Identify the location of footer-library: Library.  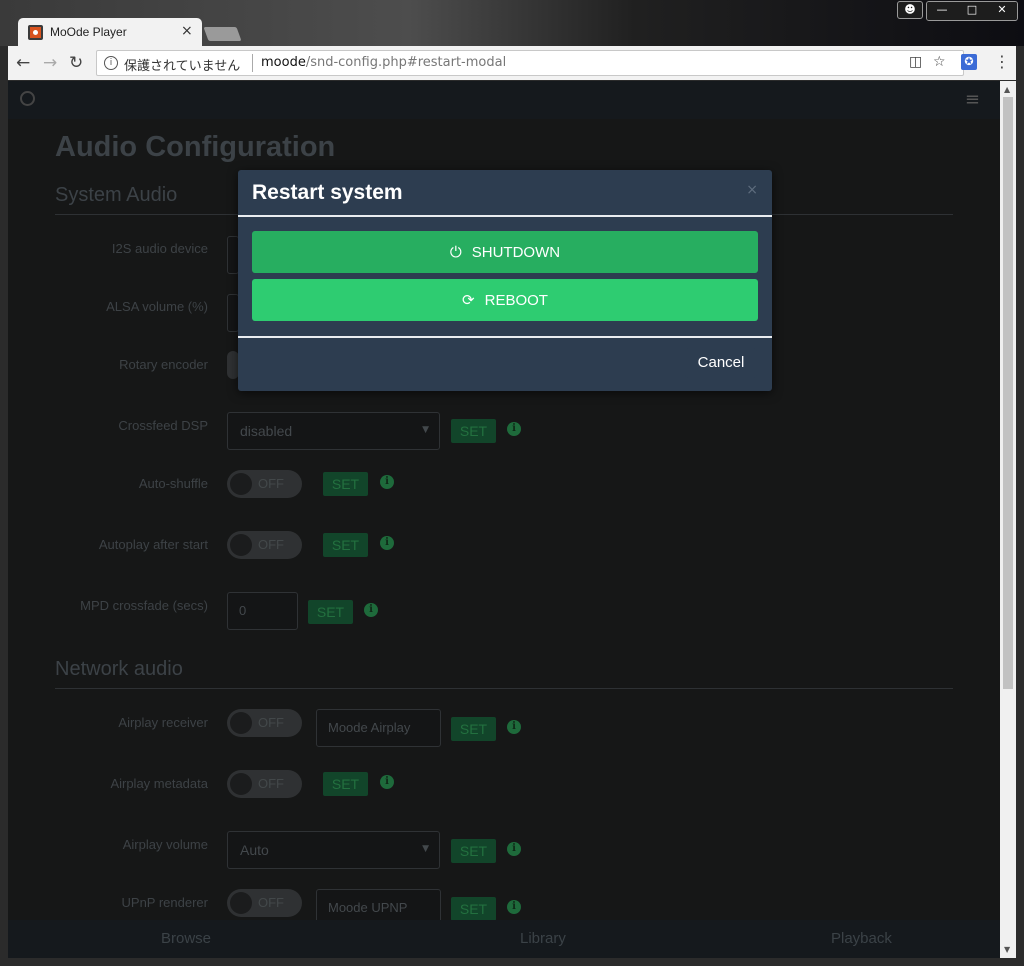
(543, 938).